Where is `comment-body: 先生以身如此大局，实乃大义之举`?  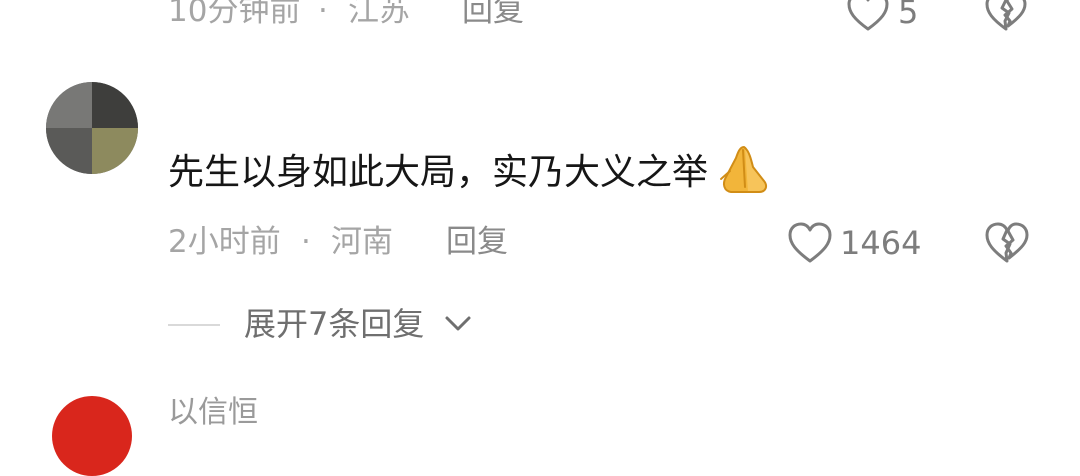
comment-body: 先生以身如此大局，实乃大义之举 is located at coordinates (470, 170).